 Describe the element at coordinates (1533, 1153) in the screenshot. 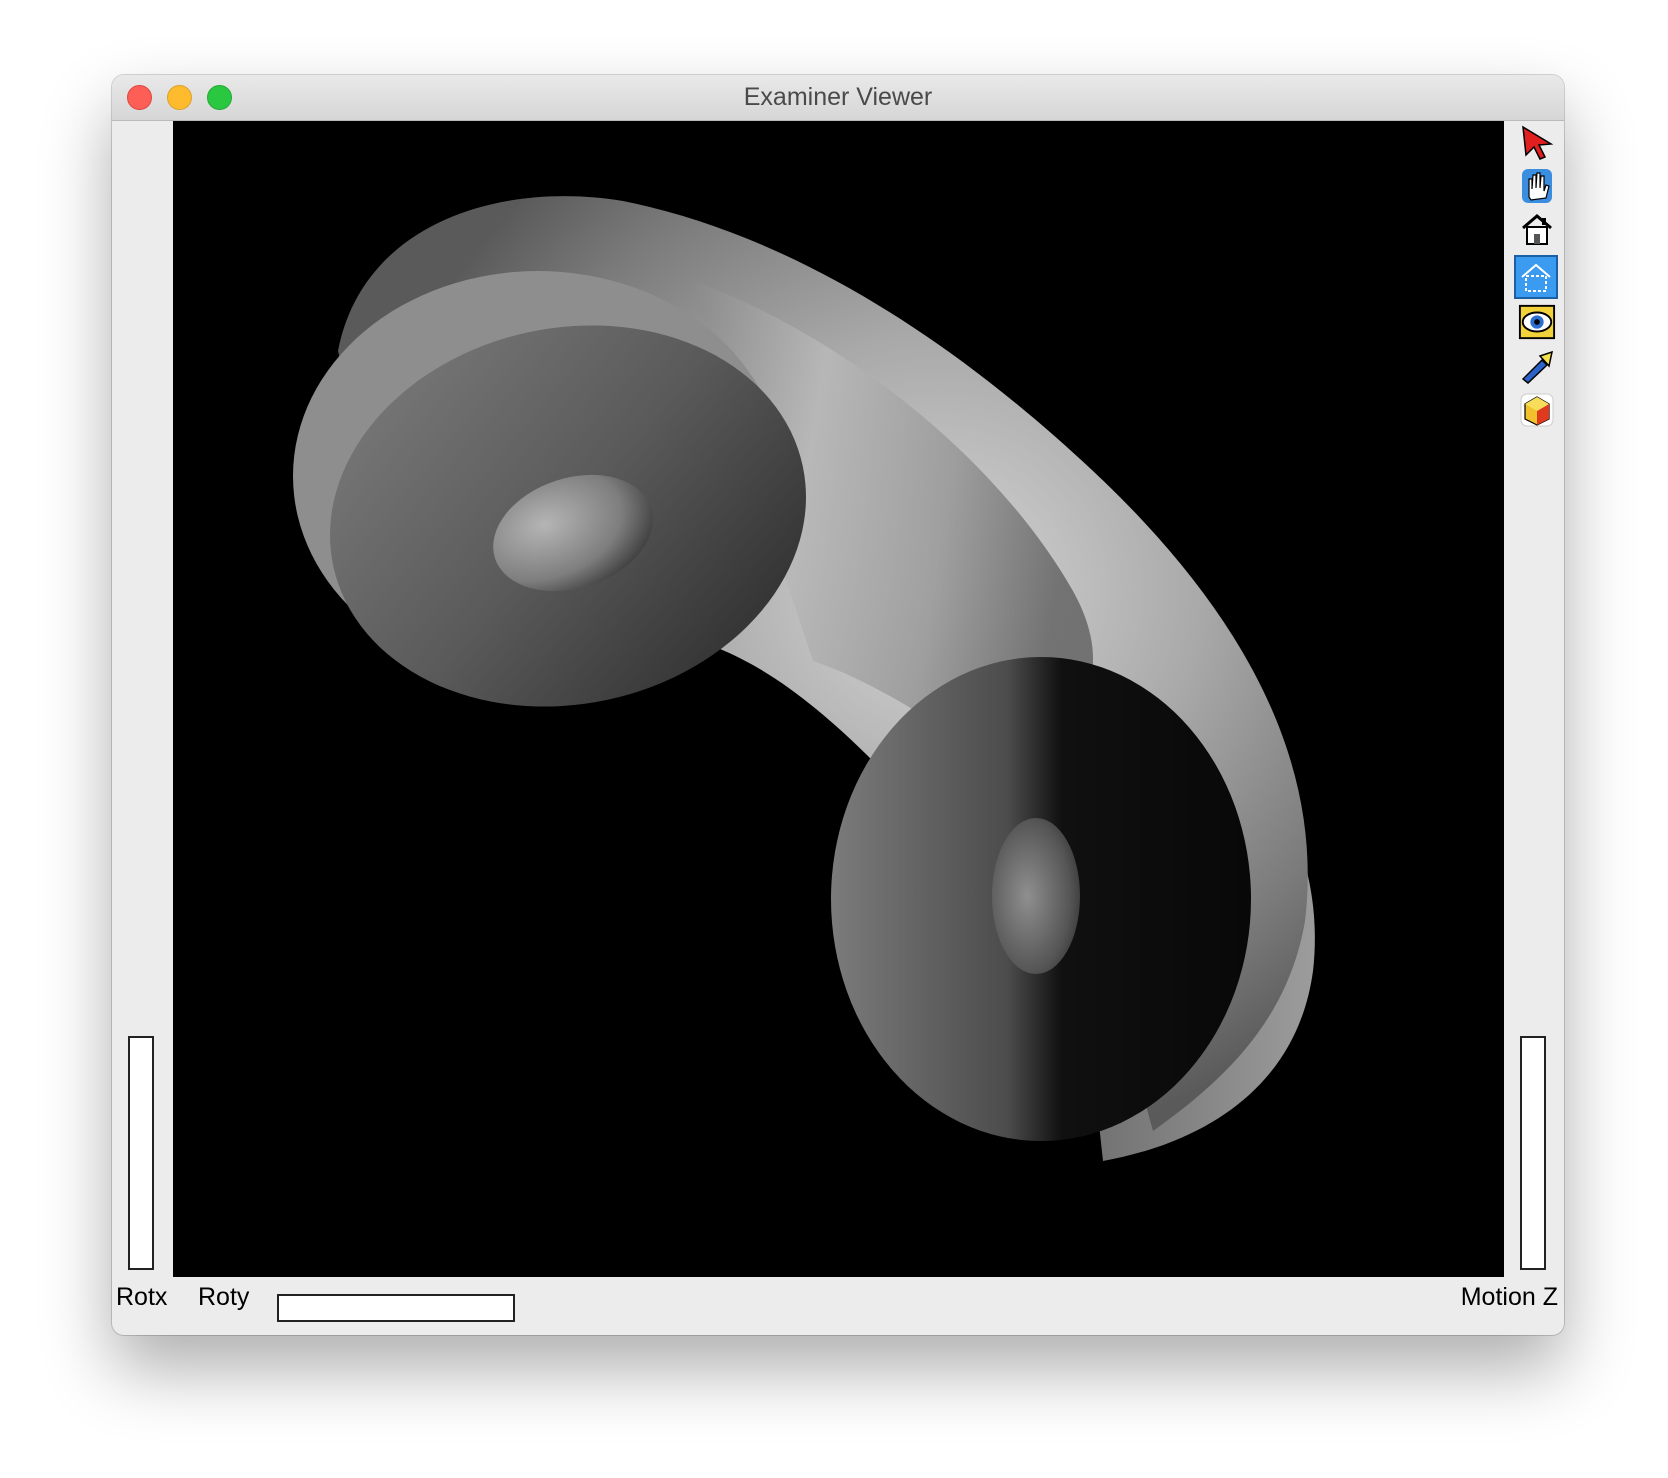

I see `motion-z-thumbwheel` at that location.